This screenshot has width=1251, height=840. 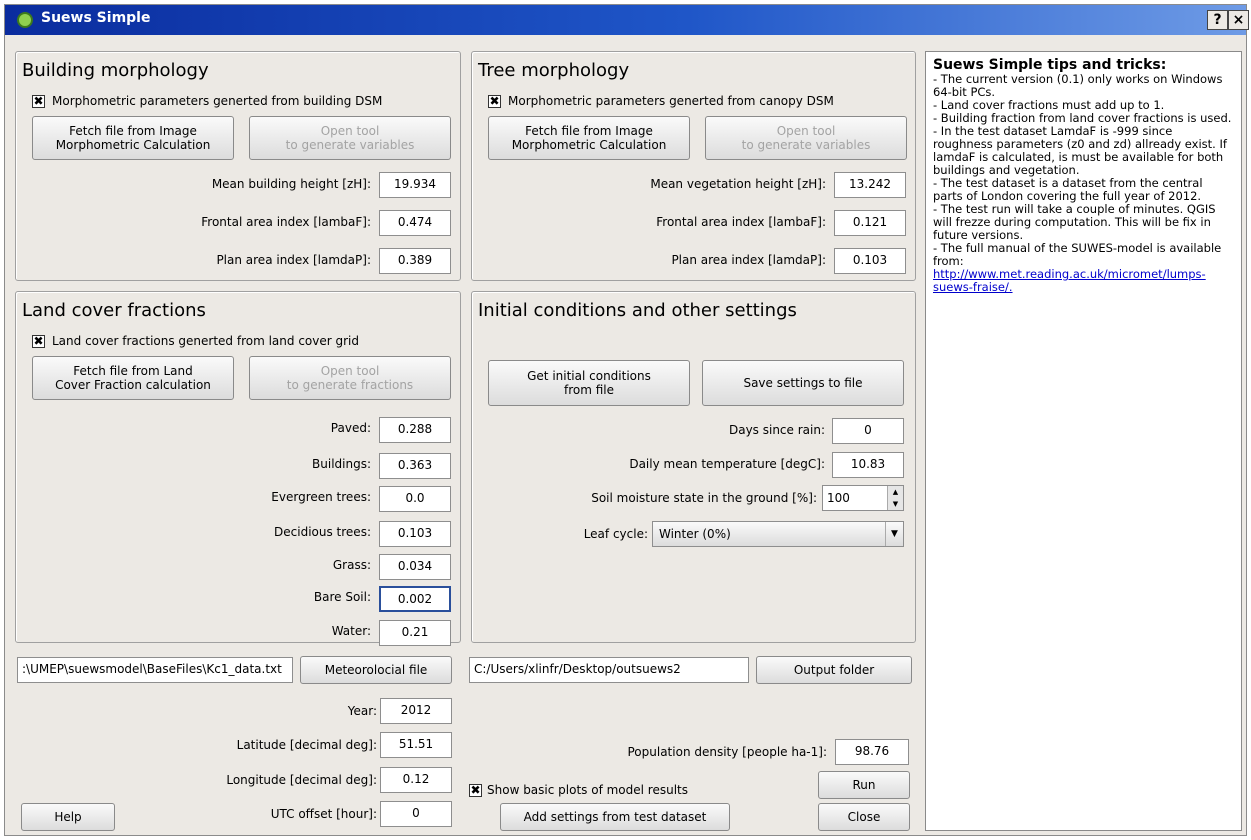 I want to click on open-tree-tool-button: Open tool to generate variables, so click(x=806, y=138).